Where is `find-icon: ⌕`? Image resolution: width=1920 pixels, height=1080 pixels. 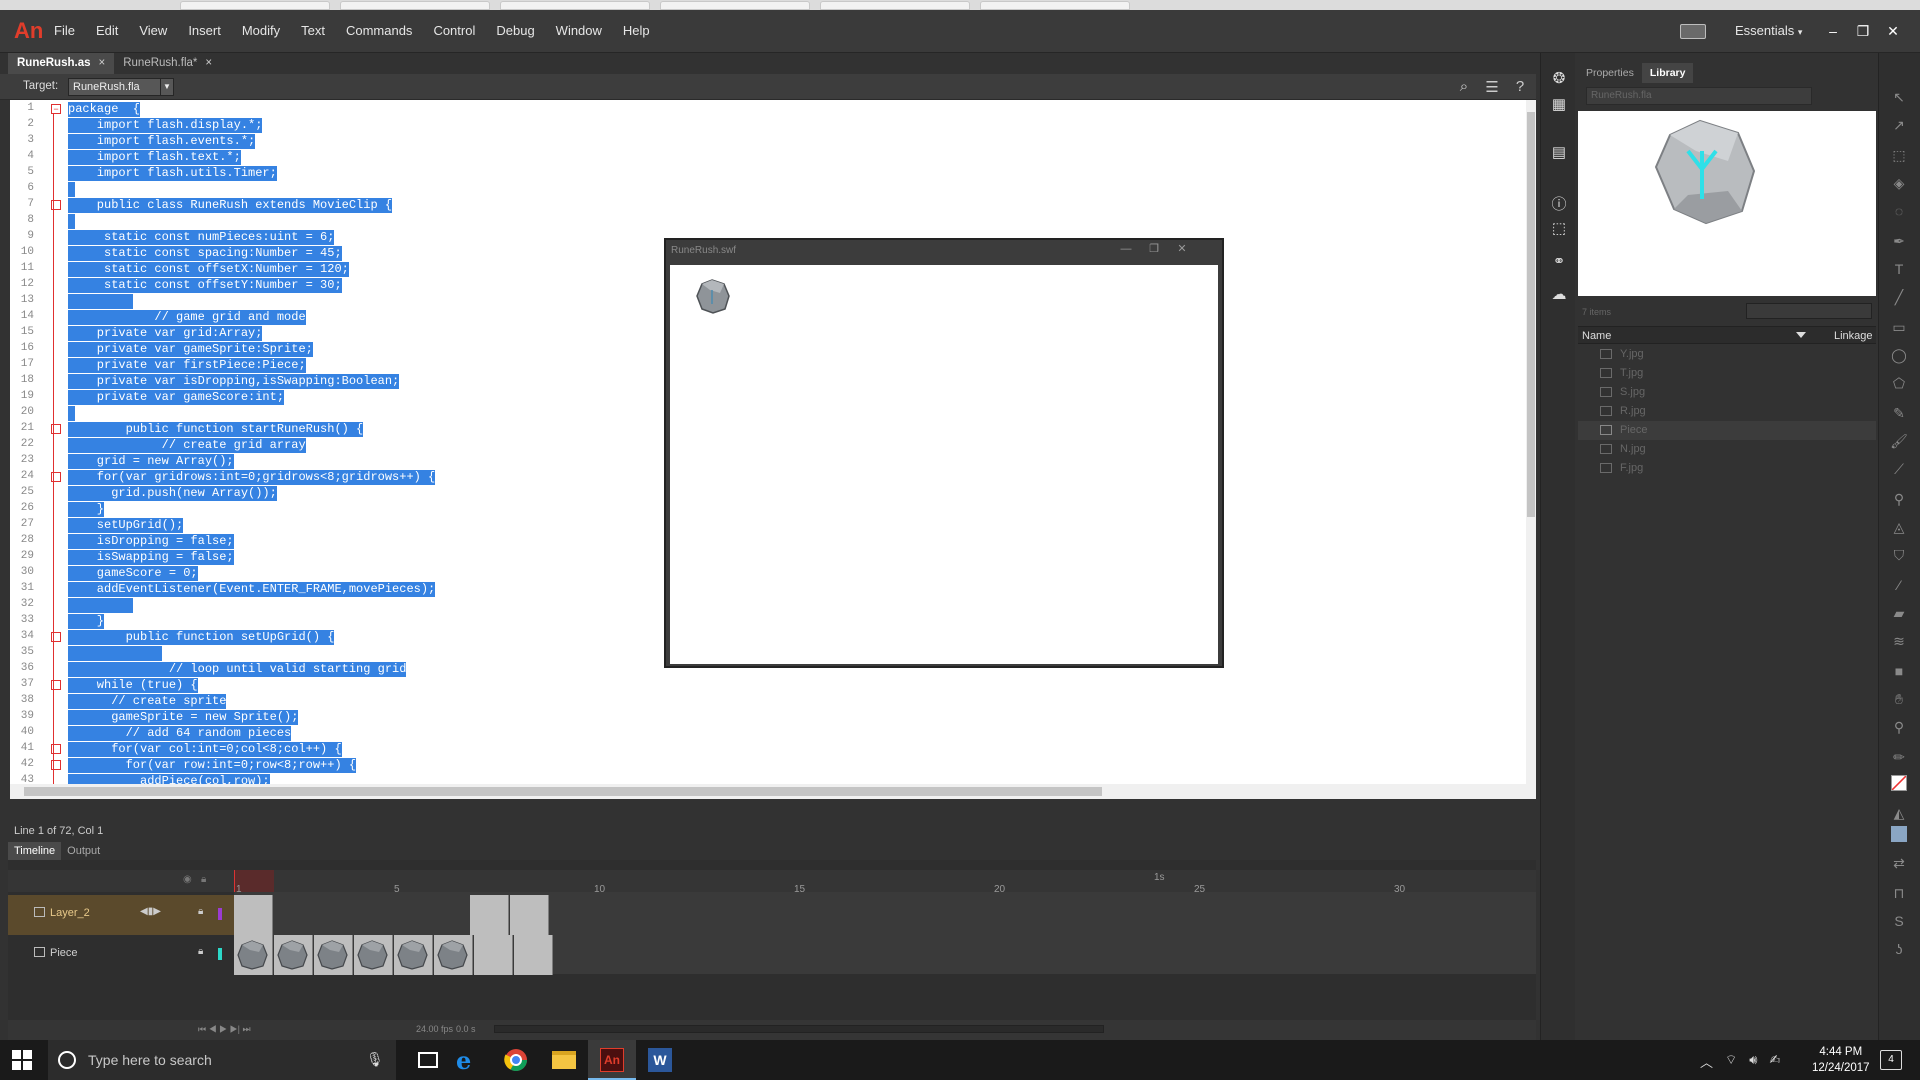 find-icon: ⌕ is located at coordinates (1464, 87).